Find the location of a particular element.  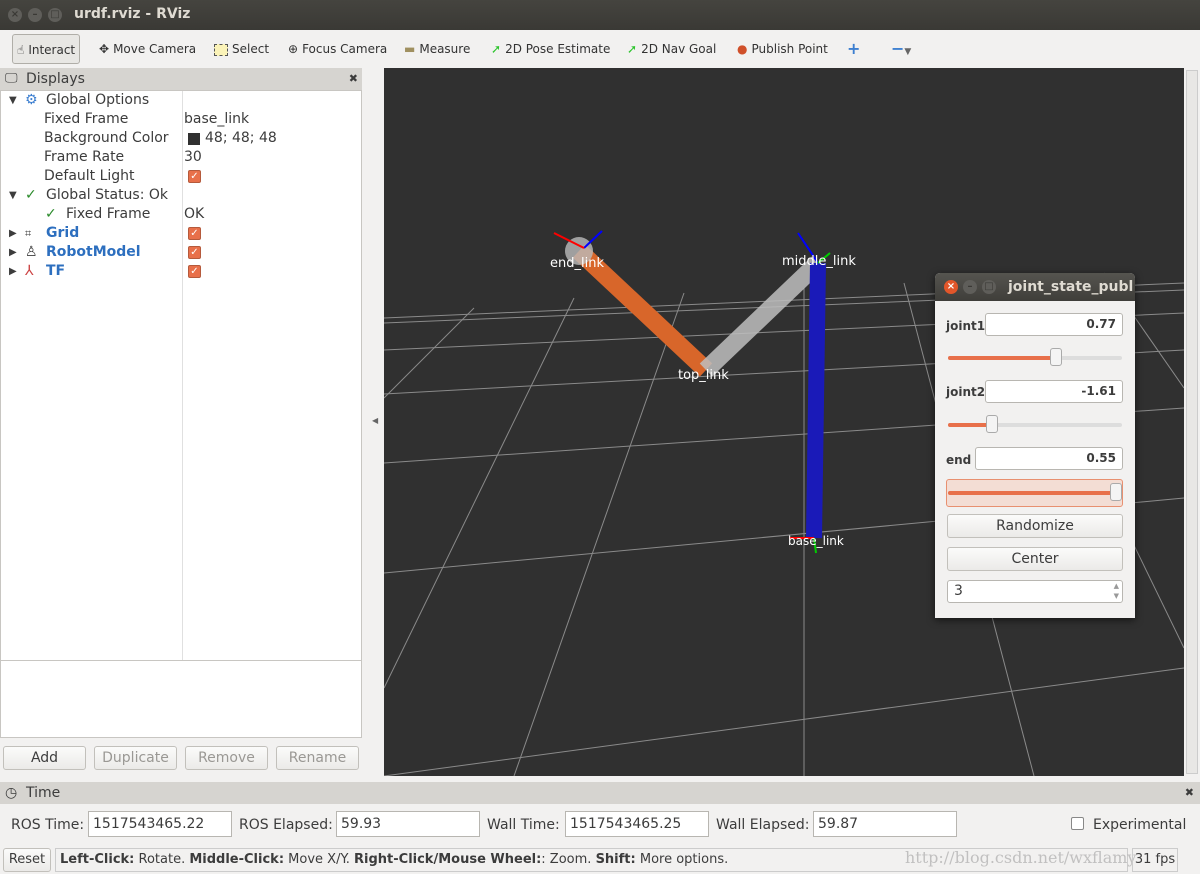

tree-row-tf: ▶ ⅄ TF ✓ is located at coordinates (181, 271).